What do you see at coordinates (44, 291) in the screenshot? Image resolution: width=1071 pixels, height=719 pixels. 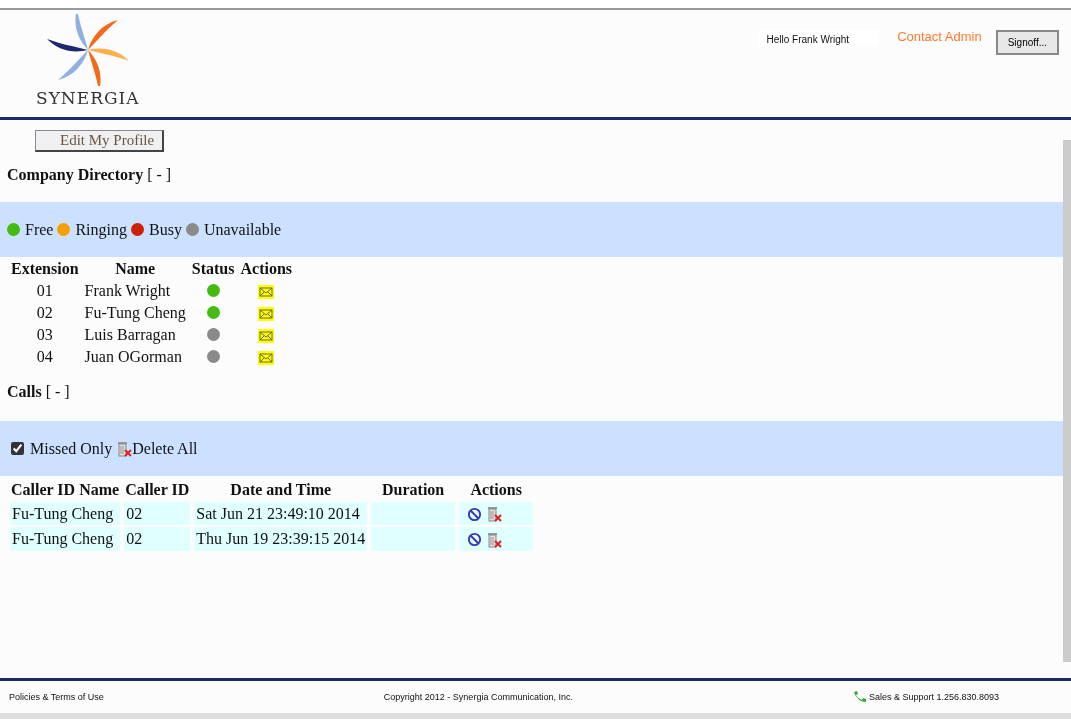 I see `extension-cell-text: 01` at bounding box center [44, 291].